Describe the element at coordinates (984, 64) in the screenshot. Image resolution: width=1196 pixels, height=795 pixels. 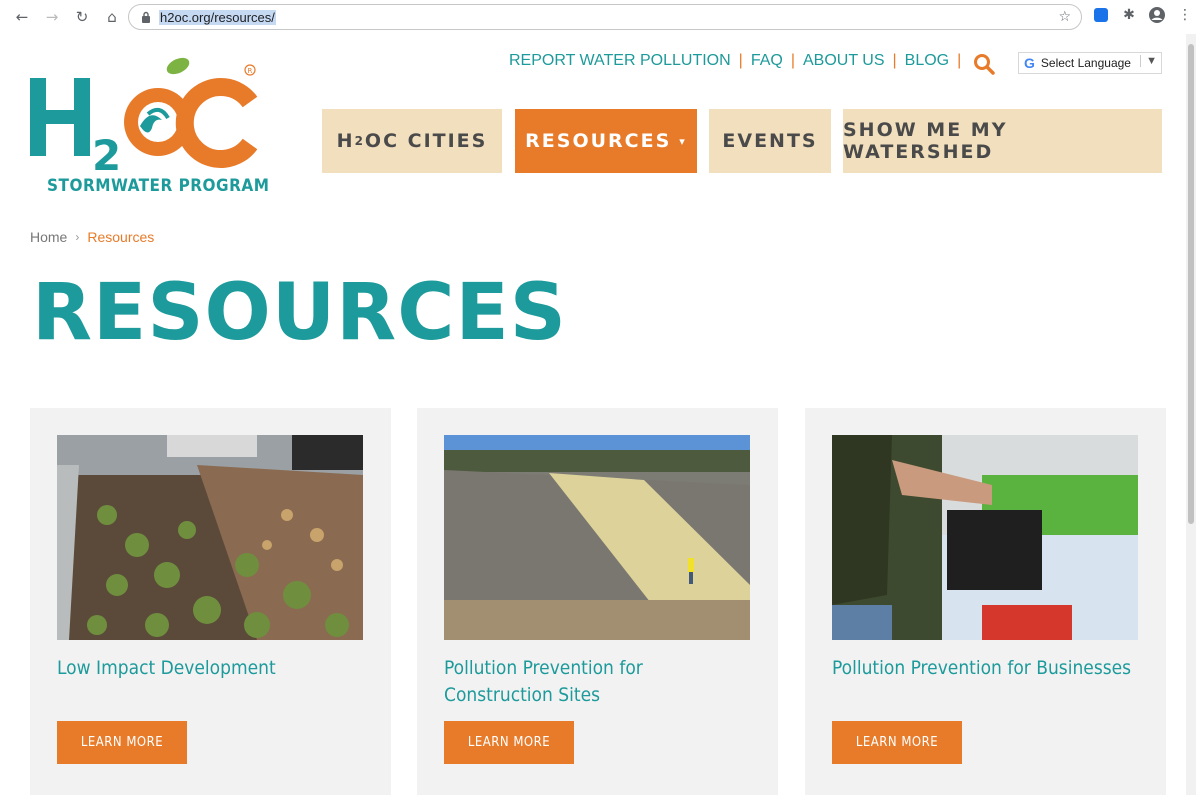
I see `search-icon` at that location.